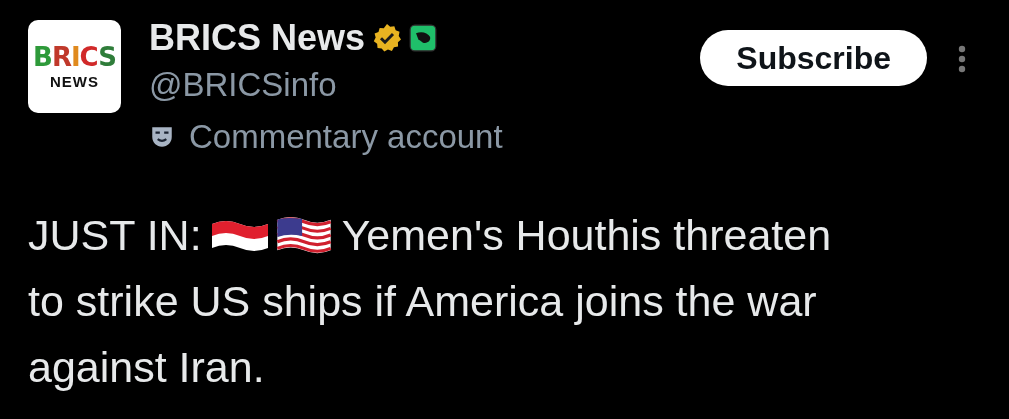  I want to click on account-handle: @BRICSinfo, so click(425, 85).